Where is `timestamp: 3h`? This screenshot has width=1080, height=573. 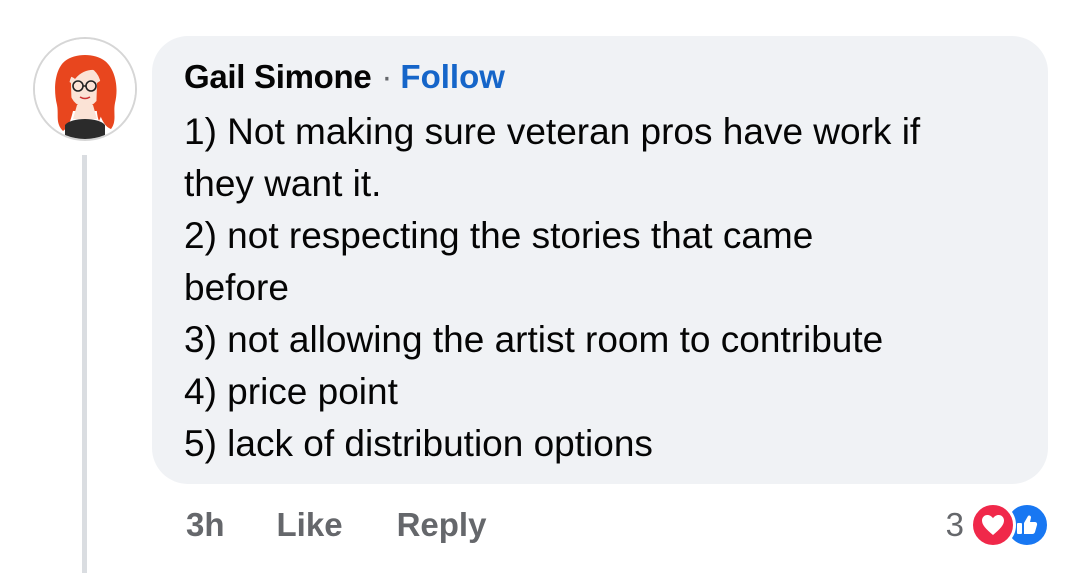
timestamp: 3h is located at coordinates (205, 525).